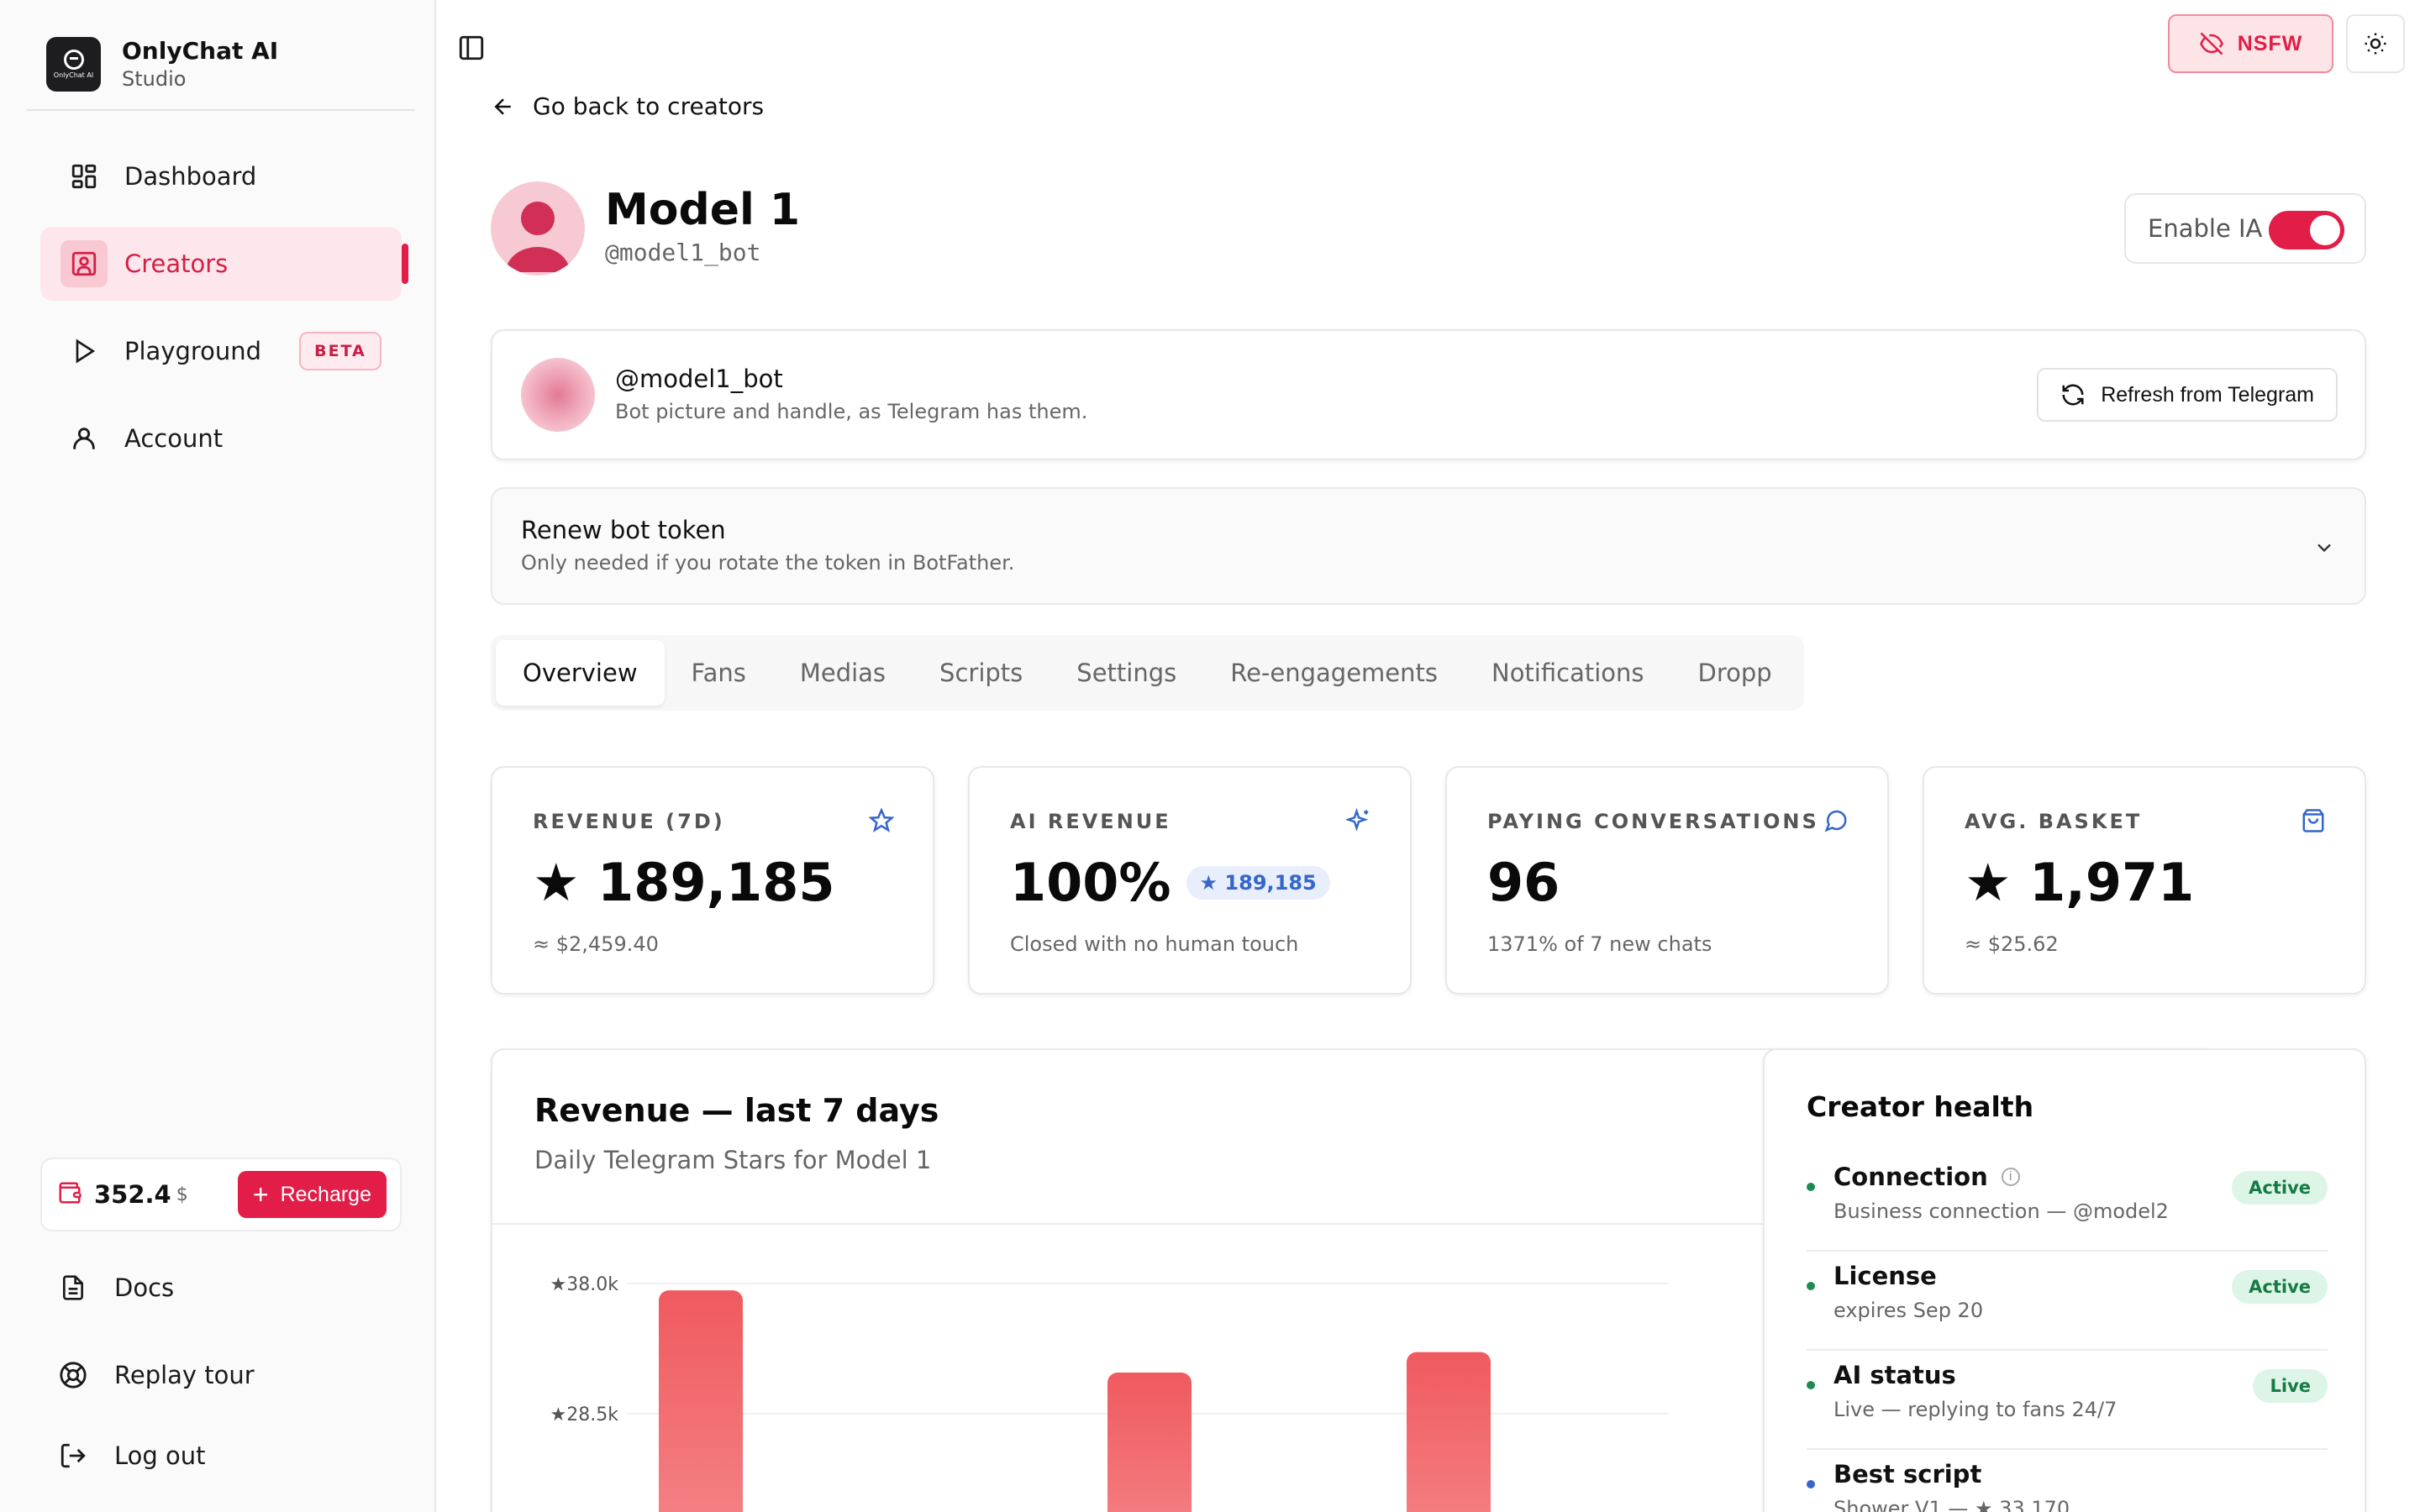 This screenshot has width=2420, height=1512. I want to click on sidebar-item-logout: Log out, so click(129, 1456).